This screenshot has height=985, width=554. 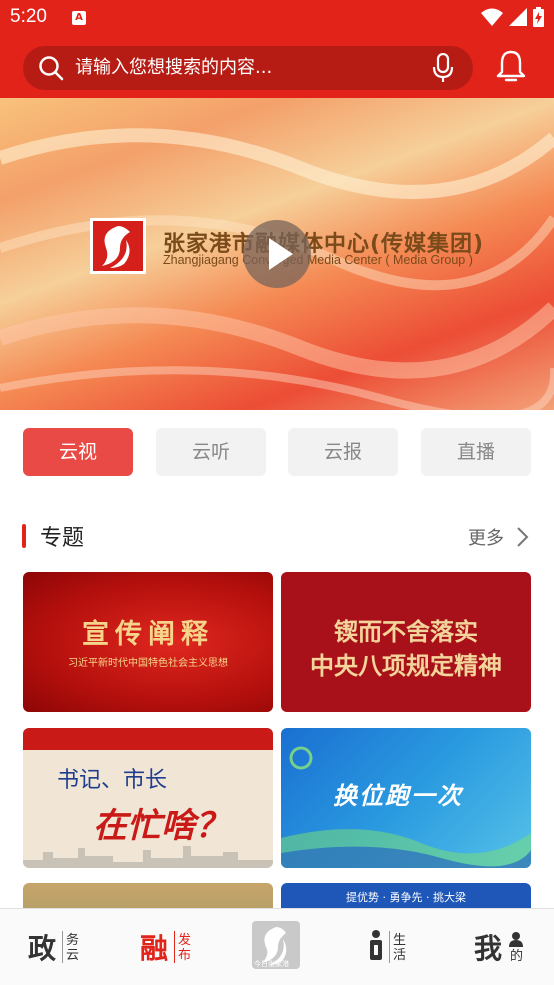 I want to click on card-title: 提优势 · 勇争先 · 挑大梁, so click(x=406, y=897).